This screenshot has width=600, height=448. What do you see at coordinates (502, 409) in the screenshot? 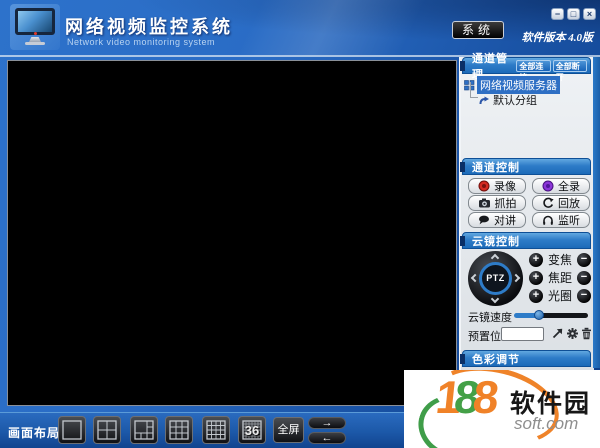
I see `watermark-logo: 188 软件园 soft.com` at bounding box center [502, 409].